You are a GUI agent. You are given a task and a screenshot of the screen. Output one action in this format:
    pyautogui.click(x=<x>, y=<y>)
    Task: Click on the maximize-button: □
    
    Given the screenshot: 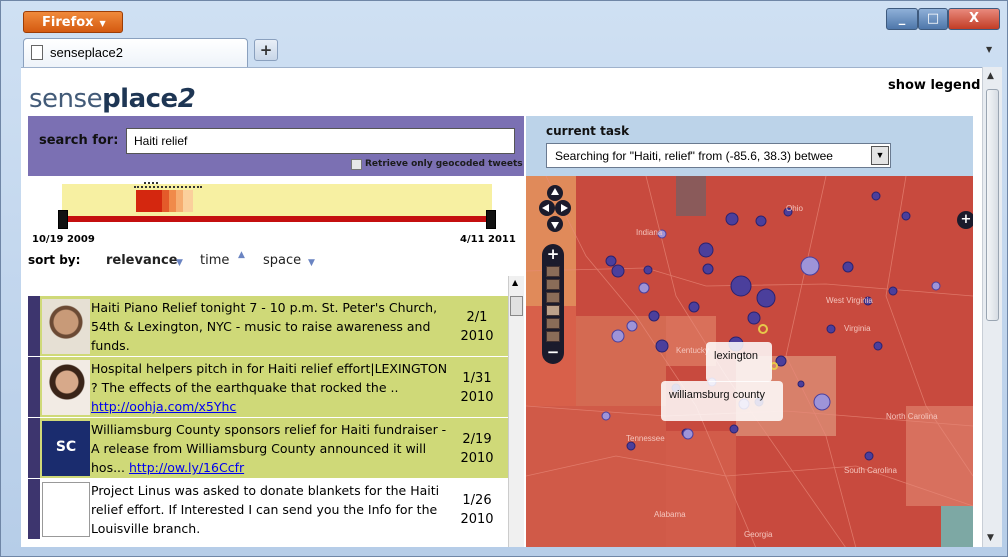 What is the action you would take?
    pyautogui.click(x=933, y=19)
    